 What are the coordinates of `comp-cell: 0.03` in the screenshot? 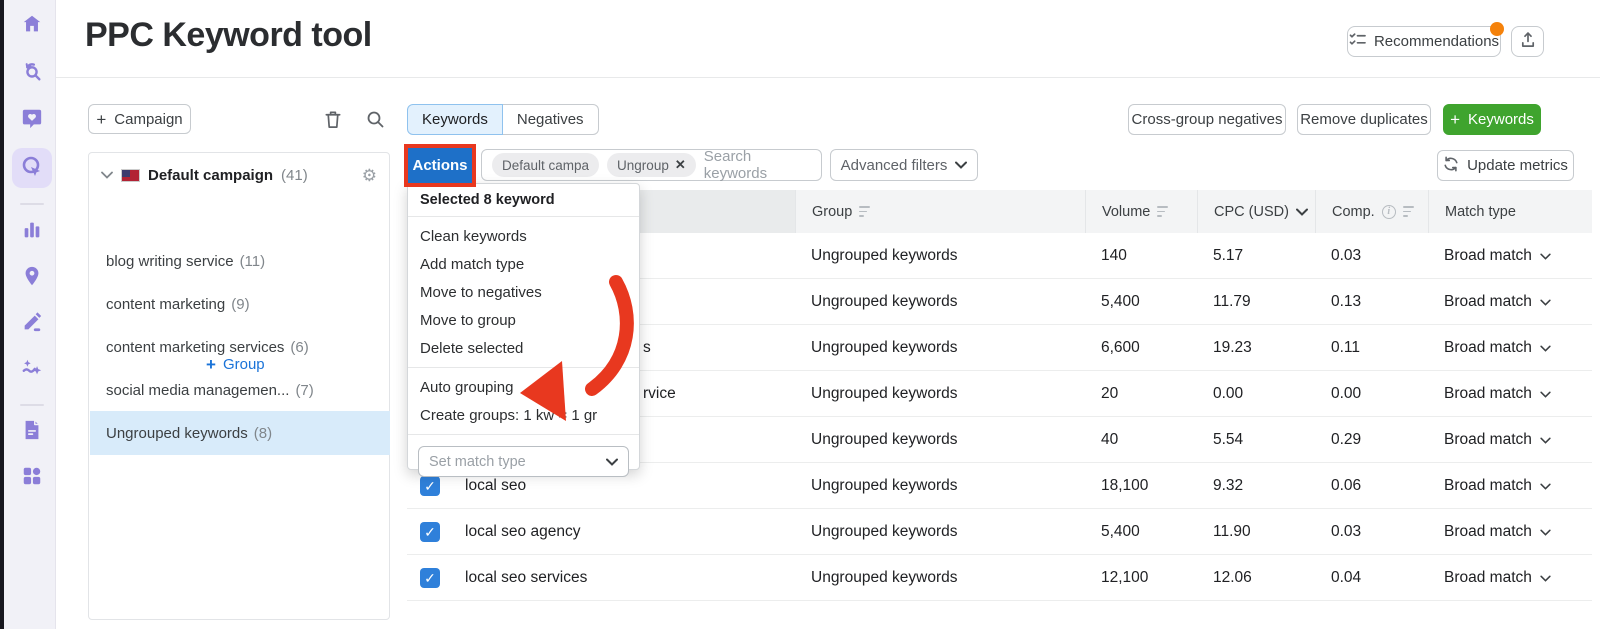 It's located at (1346, 531).